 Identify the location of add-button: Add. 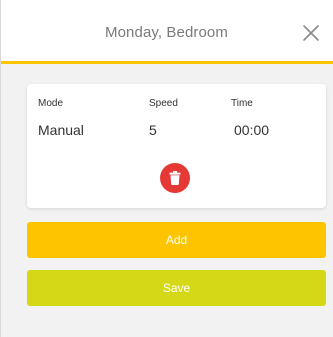
(176, 240).